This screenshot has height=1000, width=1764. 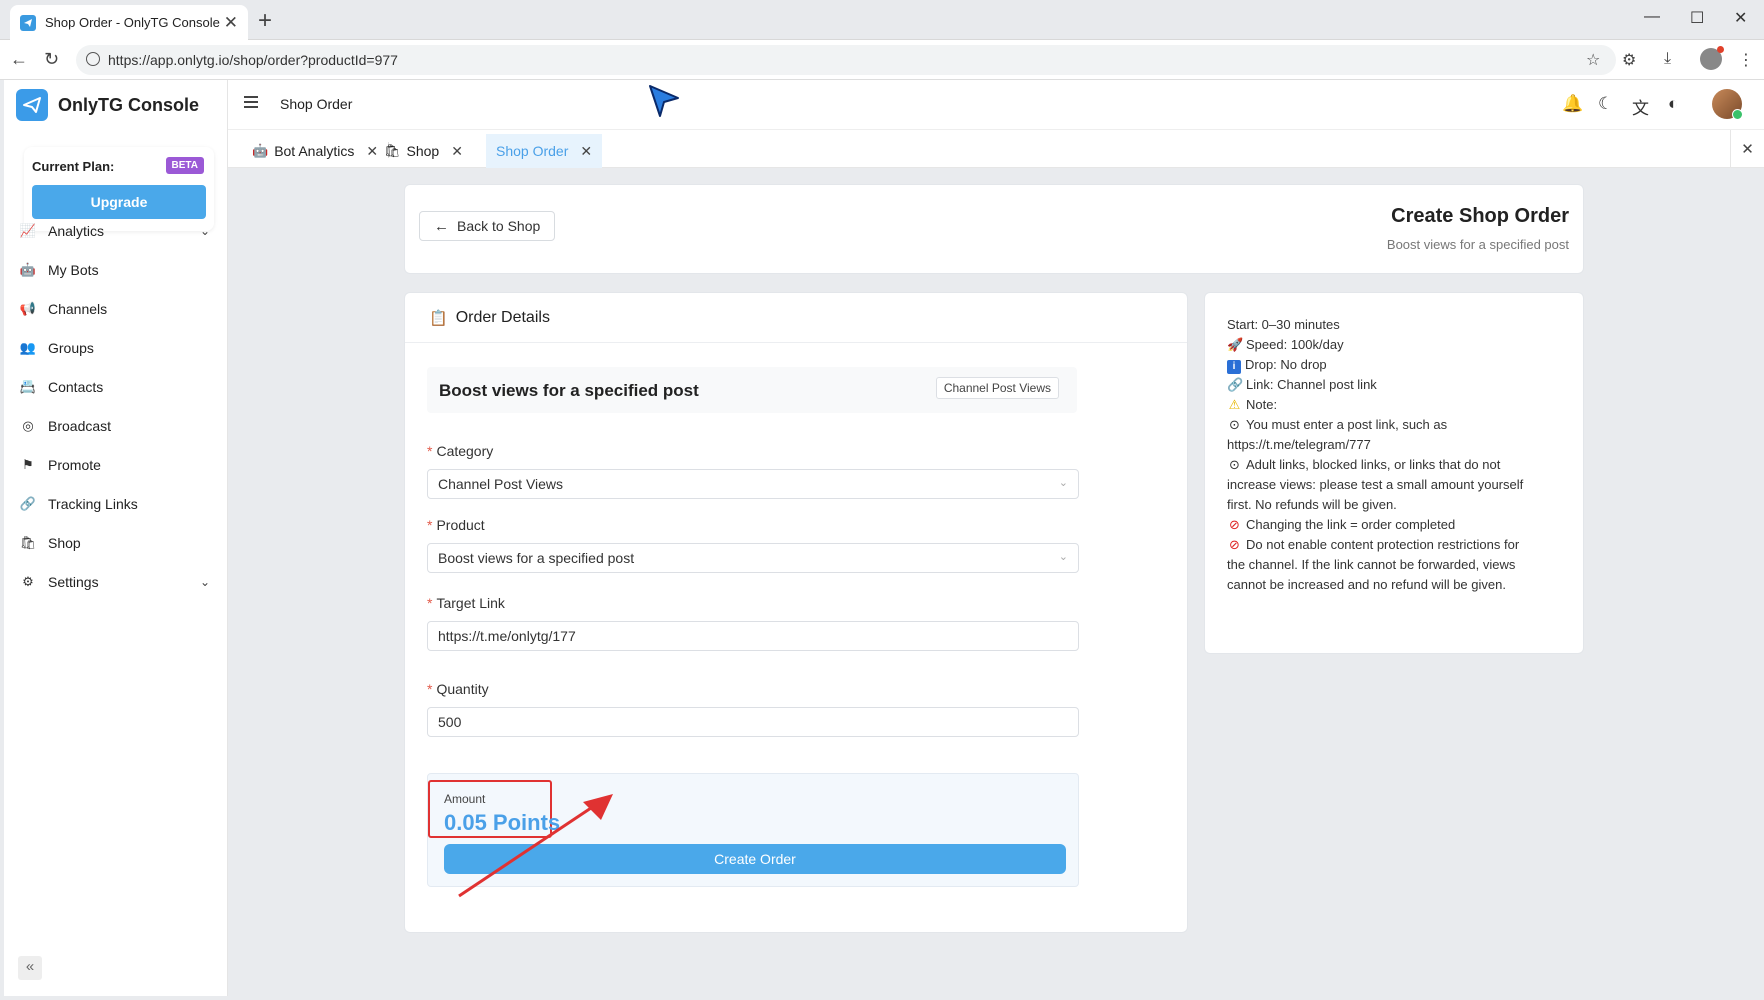 What do you see at coordinates (753, 722) in the screenshot?
I see `quantity-input: 500` at bounding box center [753, 722].